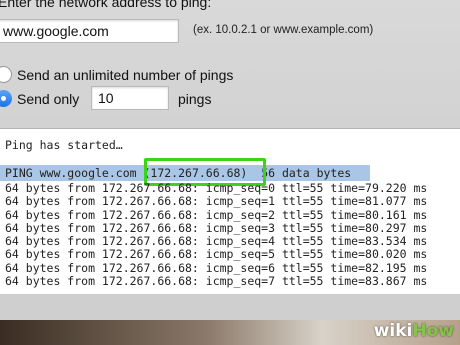 This screenshot has width=460, height=345. Describe the element at coordinates (125, 75) in the screenshot. I see `unlimited-pings-label: Send an unlimited number of pings` at that location.